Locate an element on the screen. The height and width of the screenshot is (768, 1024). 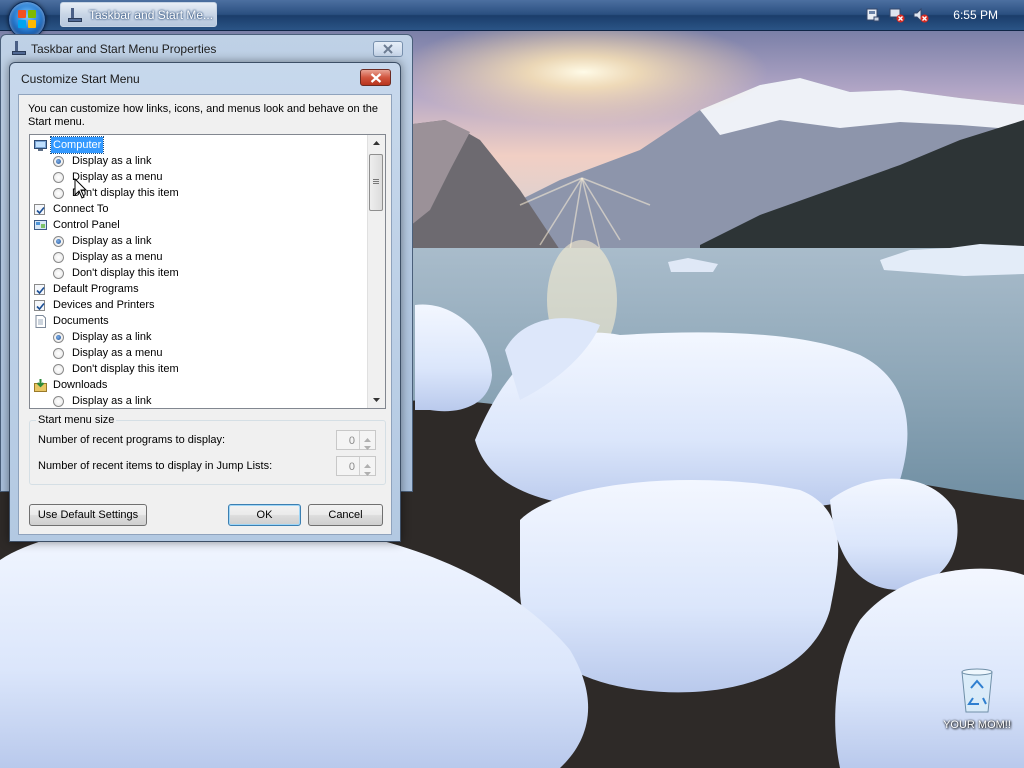
recycle-bin-label: YOUR MOM!! is located at coordinates (977, 725).